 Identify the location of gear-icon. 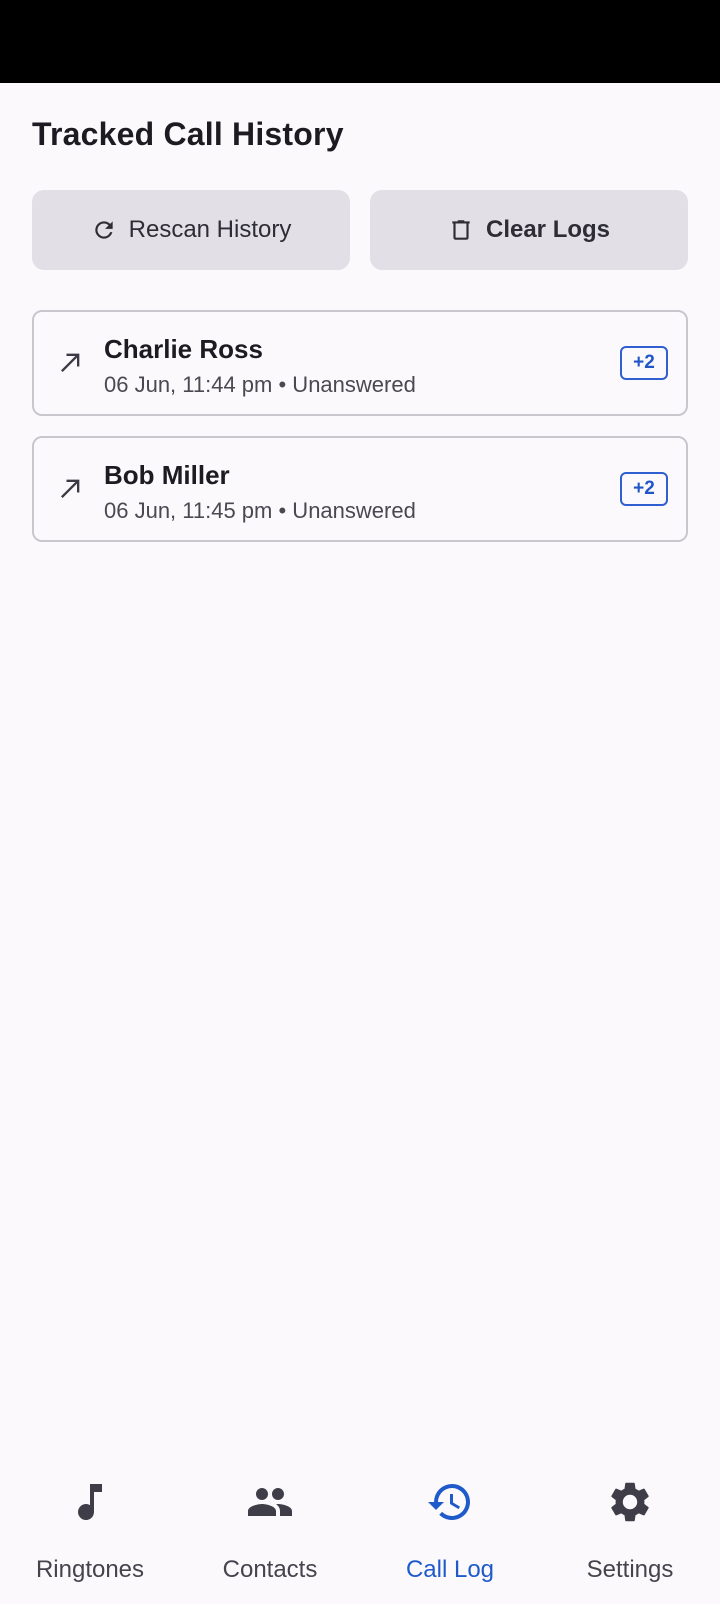
(630, 1502).